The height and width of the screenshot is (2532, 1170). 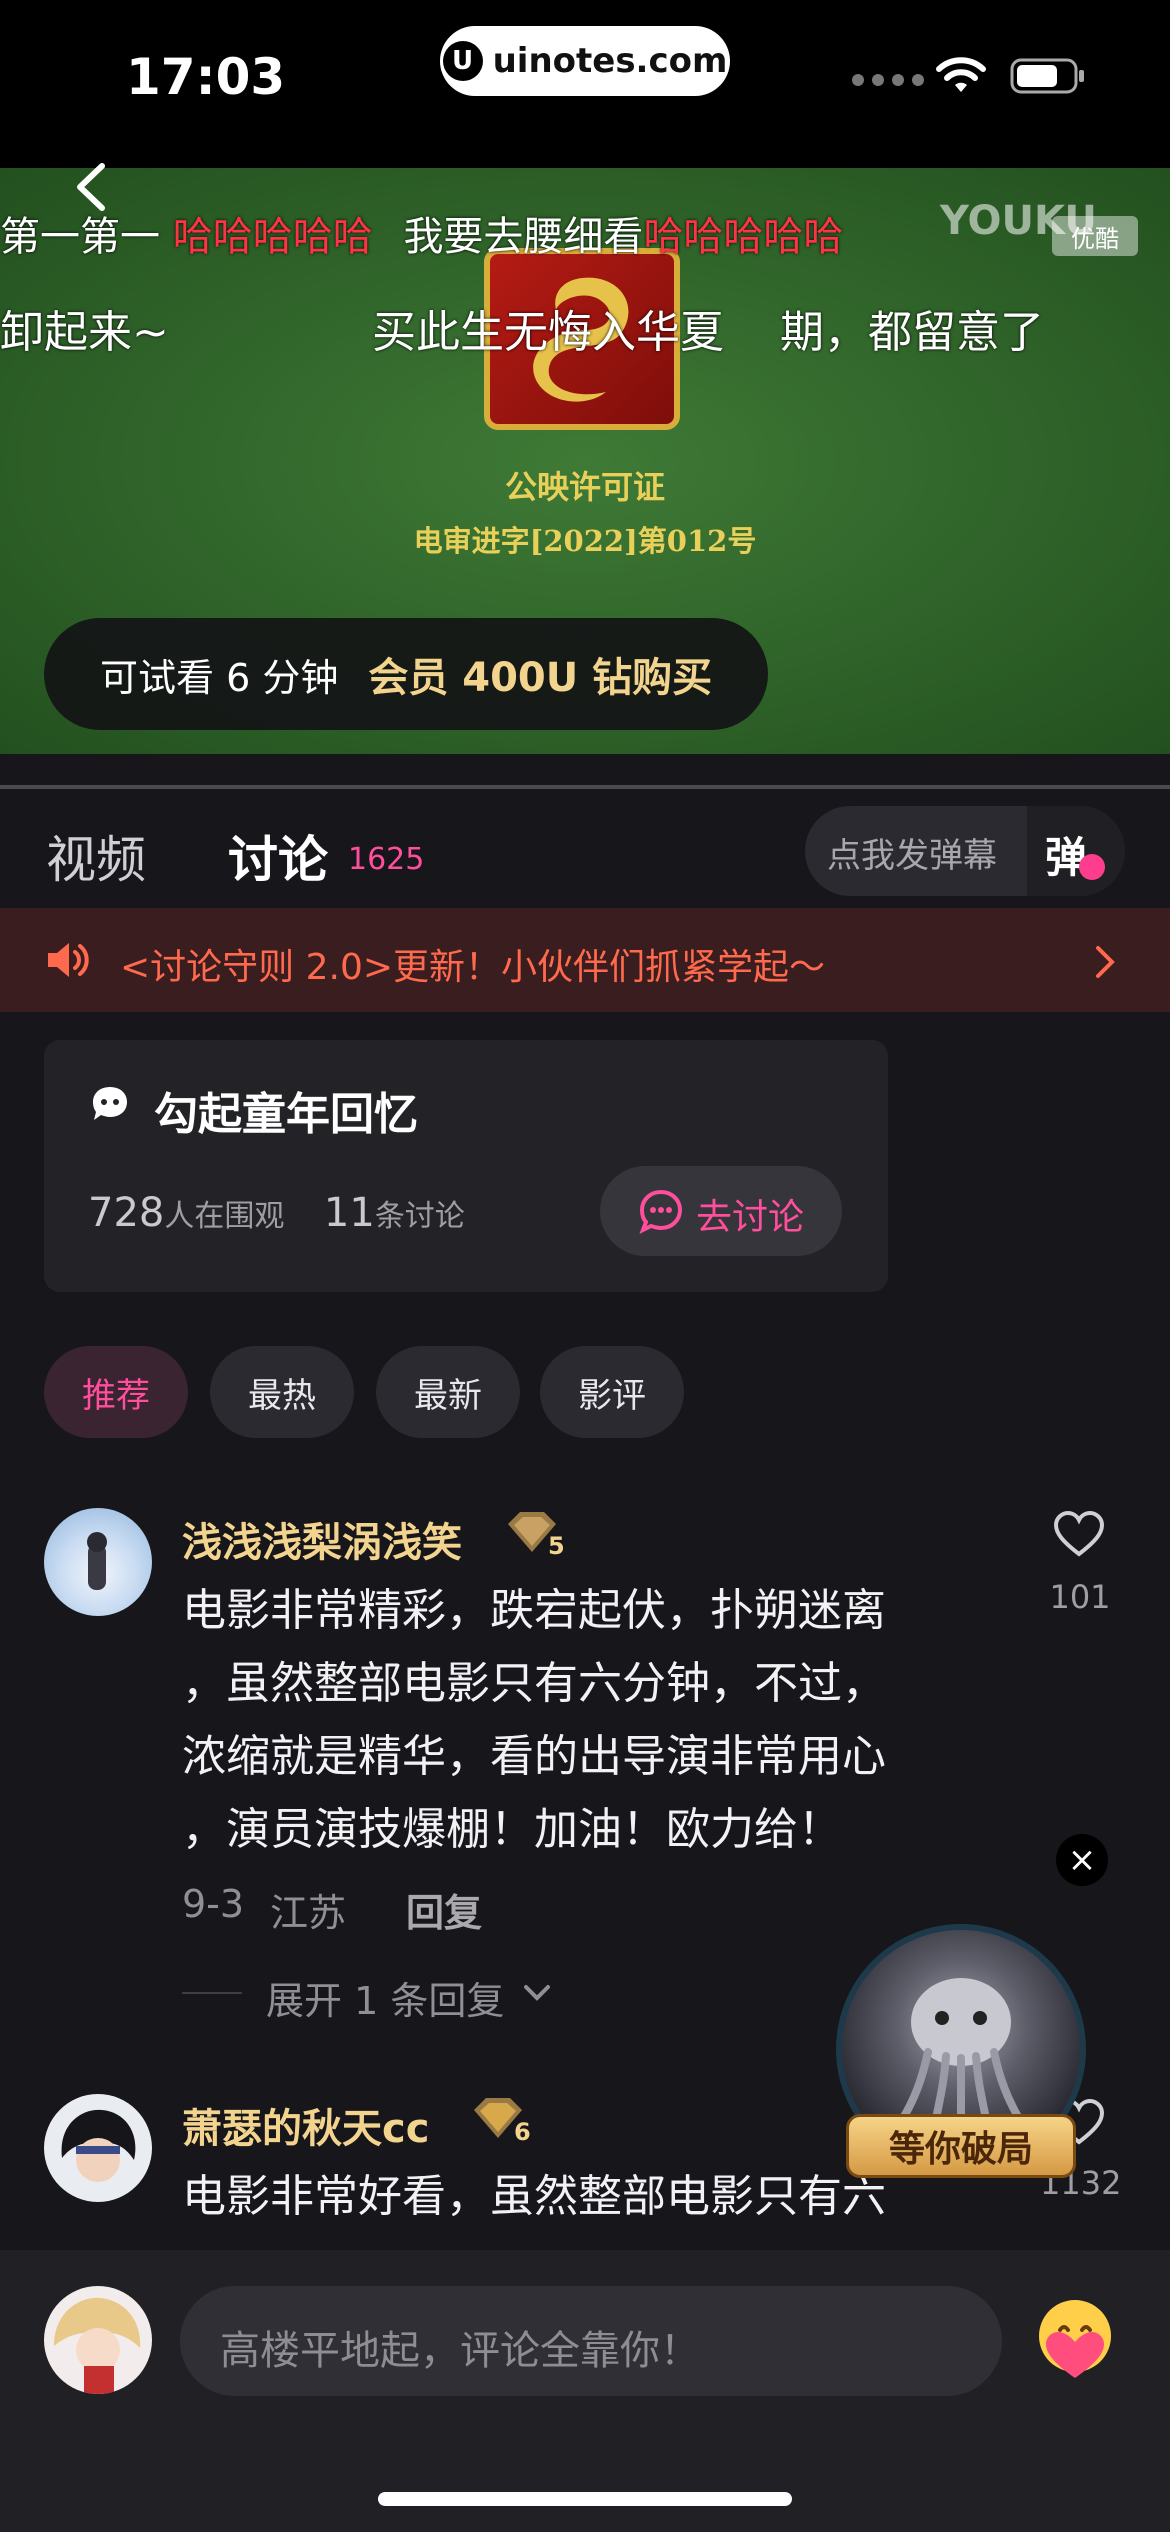 I want to click on watermark-pill: U uinotes.com, so click(x=585, y=61).